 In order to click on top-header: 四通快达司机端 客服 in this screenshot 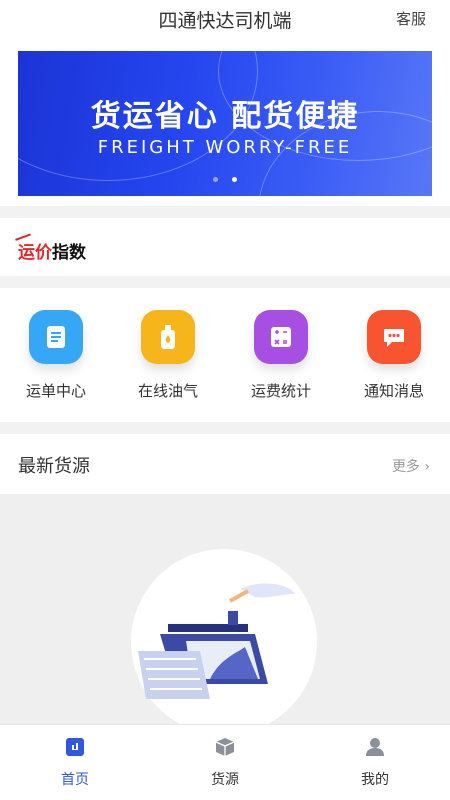, I will do `click(225, 20)`.